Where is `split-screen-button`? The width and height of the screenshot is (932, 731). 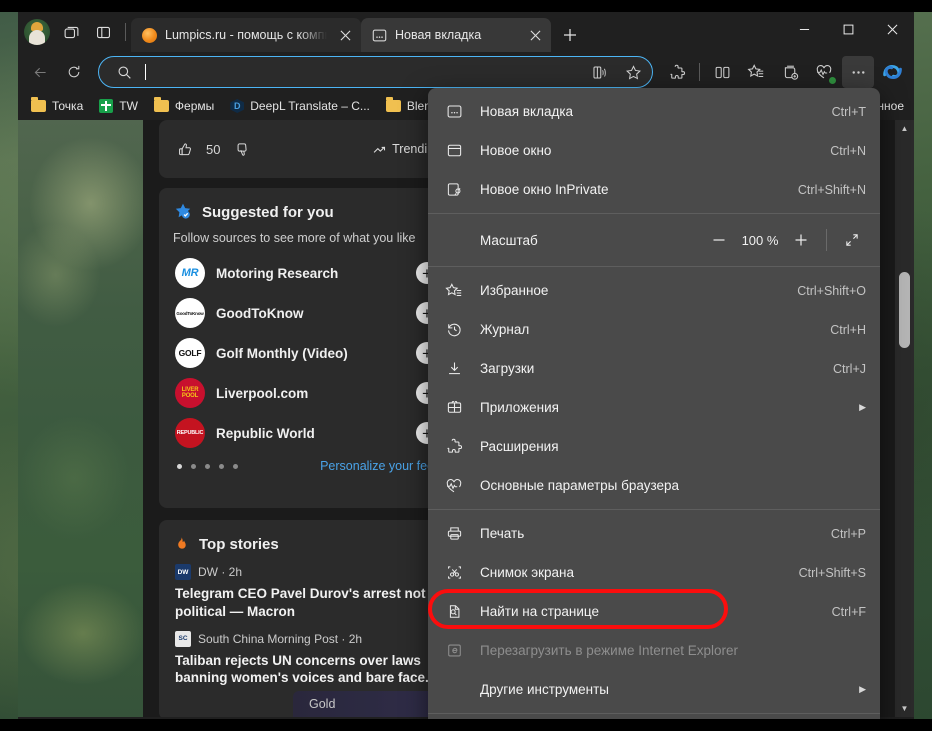 split-screen-button is located at coordinates (722, 72).